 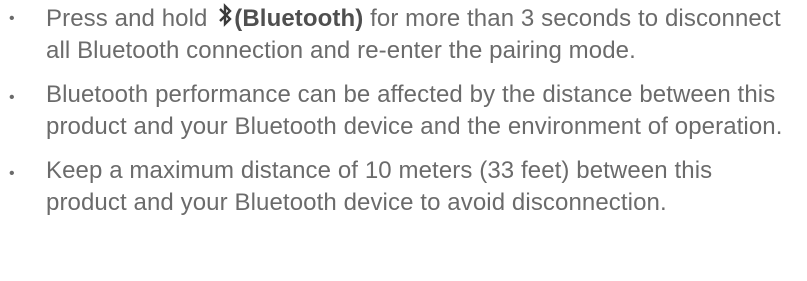 What do you see at coordinates (130, 18) in the screenshot?
I see `item-text-prefix: Press and hold` at bounding box center [130, 18].